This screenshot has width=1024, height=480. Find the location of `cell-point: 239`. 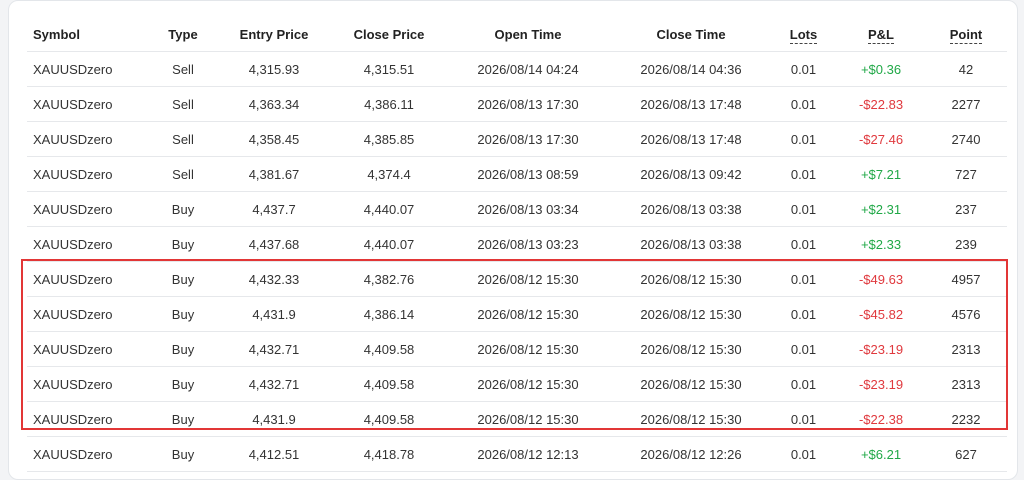

cell-point: 239 is located at coordinates (966, 244).